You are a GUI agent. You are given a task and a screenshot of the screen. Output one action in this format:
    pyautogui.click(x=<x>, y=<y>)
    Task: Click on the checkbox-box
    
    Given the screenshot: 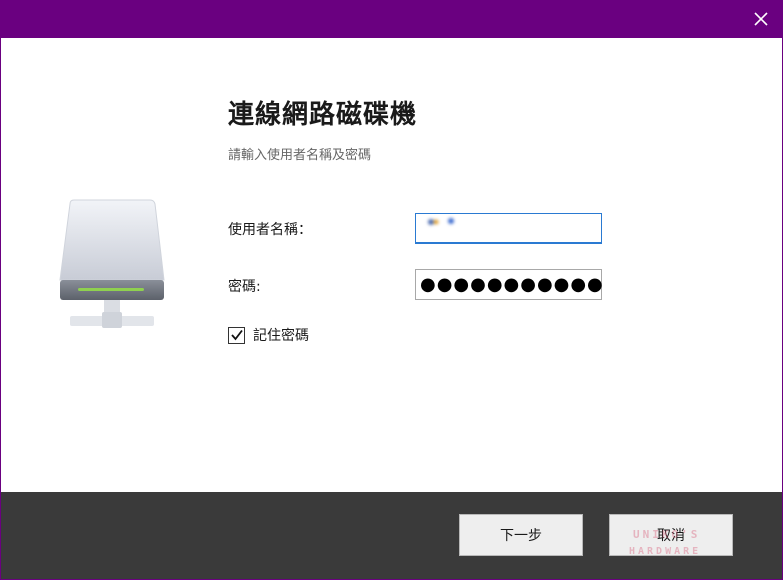 What is the action you would take?
    pyautogui.click(x=236, y=335)
    